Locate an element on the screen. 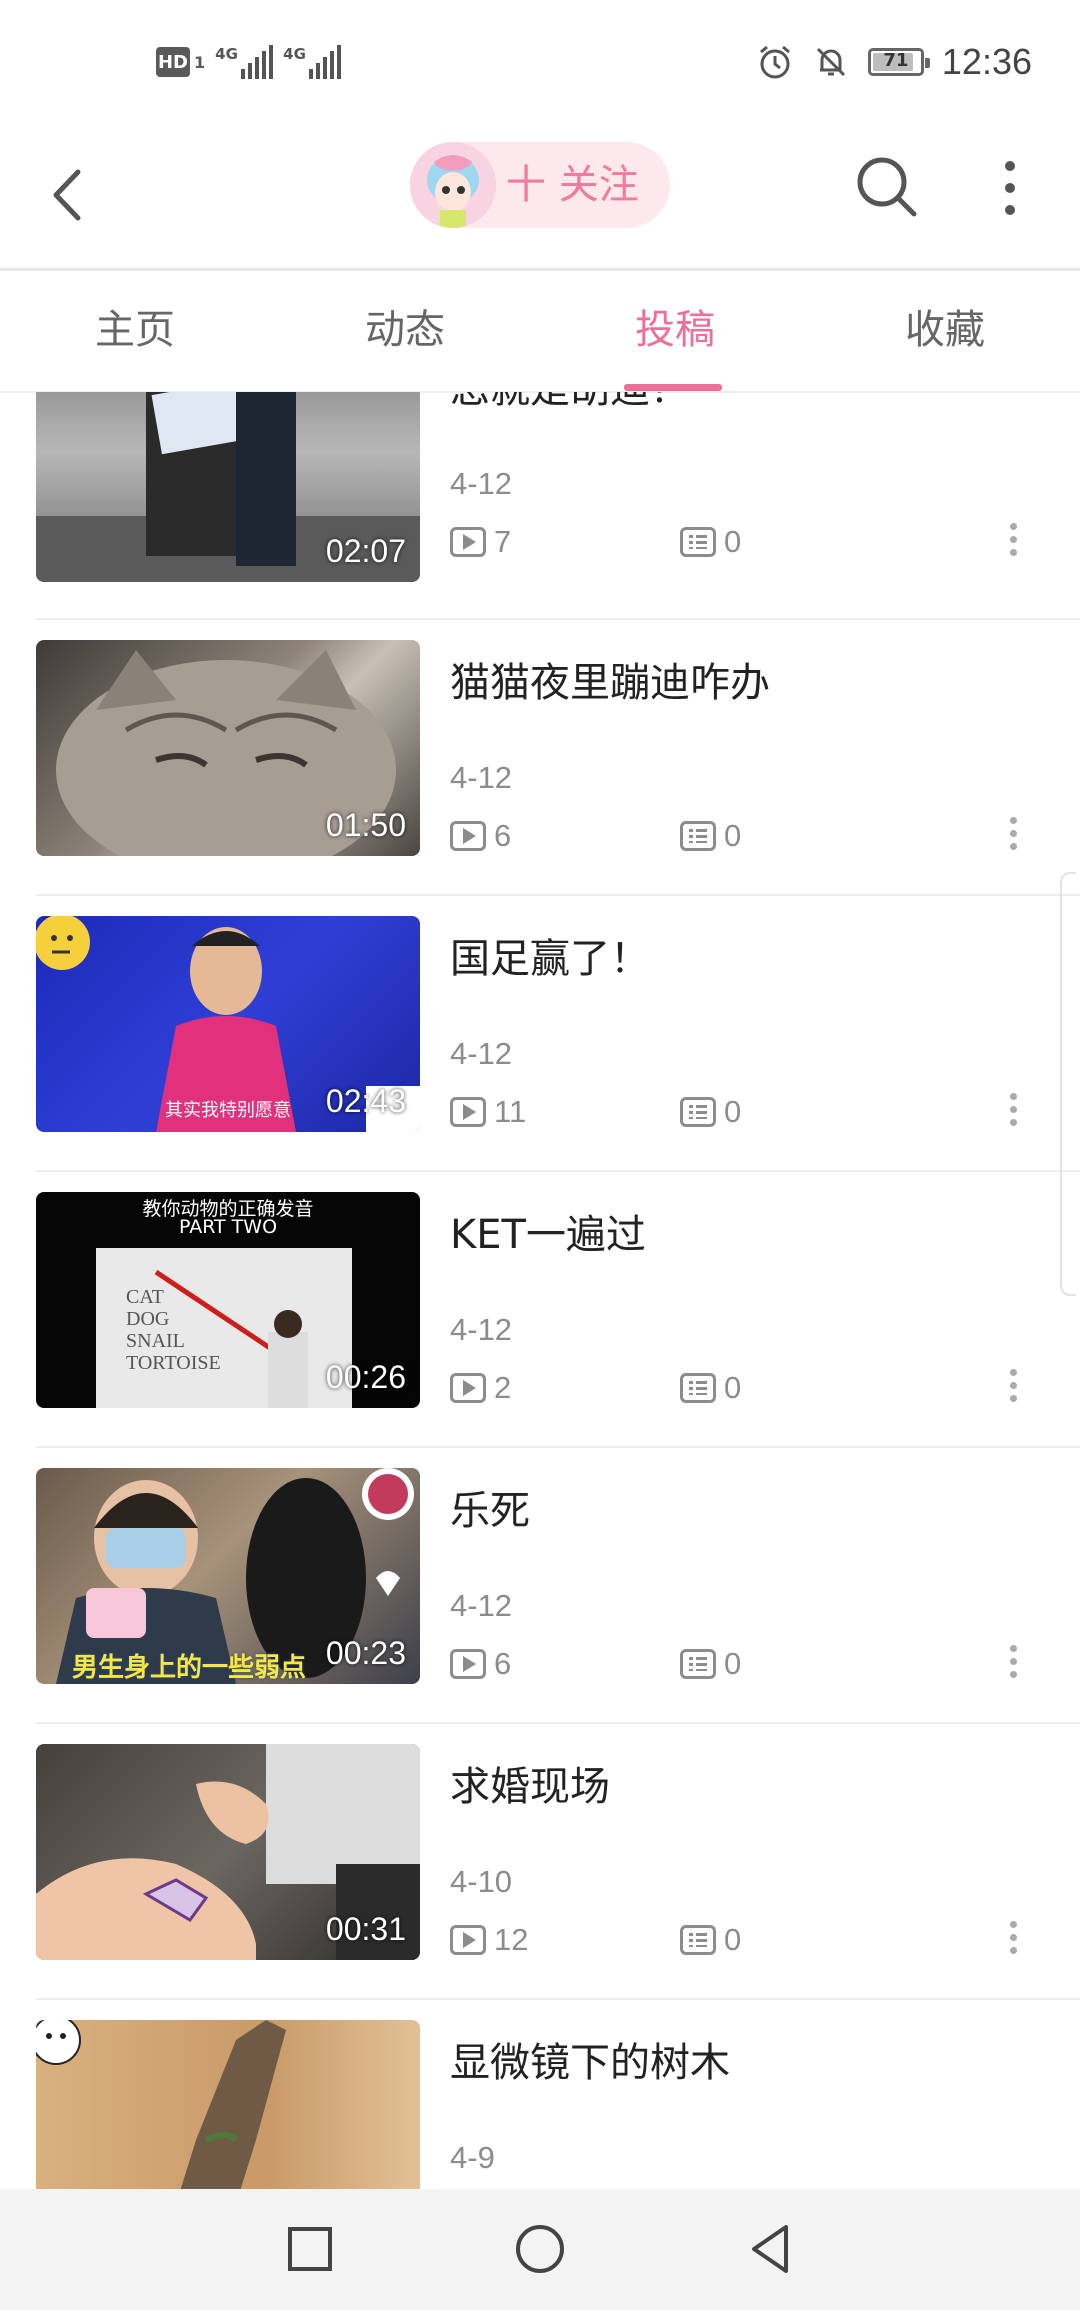  list-item: 男生身上的一些弱点 00:23 乐死 4-12 6 0 is located at coordinates (540, 1586).